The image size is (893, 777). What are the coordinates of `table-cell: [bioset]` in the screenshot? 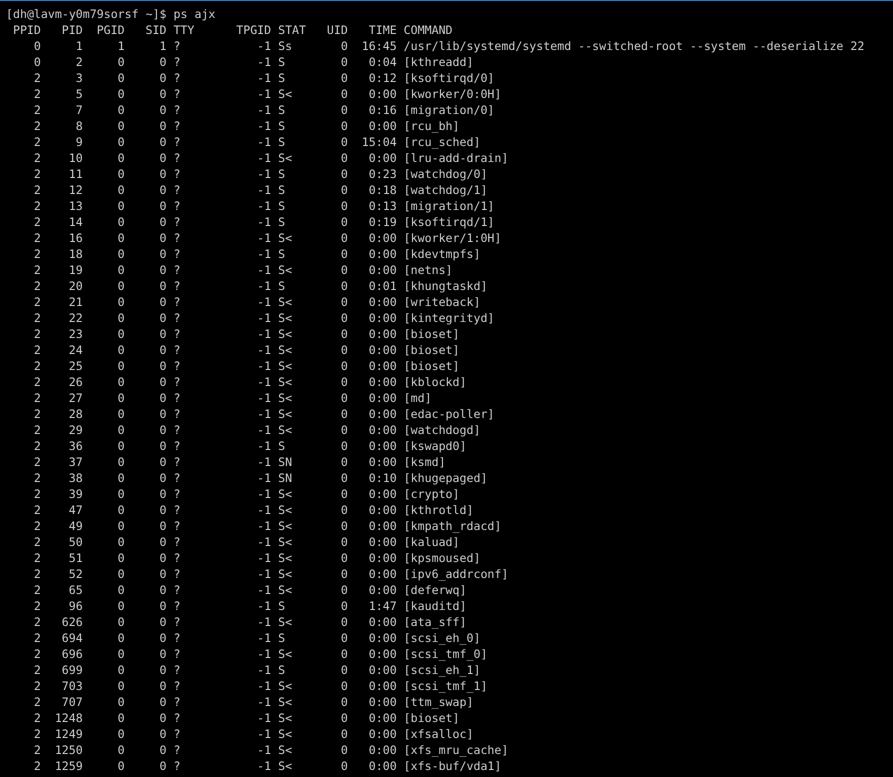 It's located at (432, 350).